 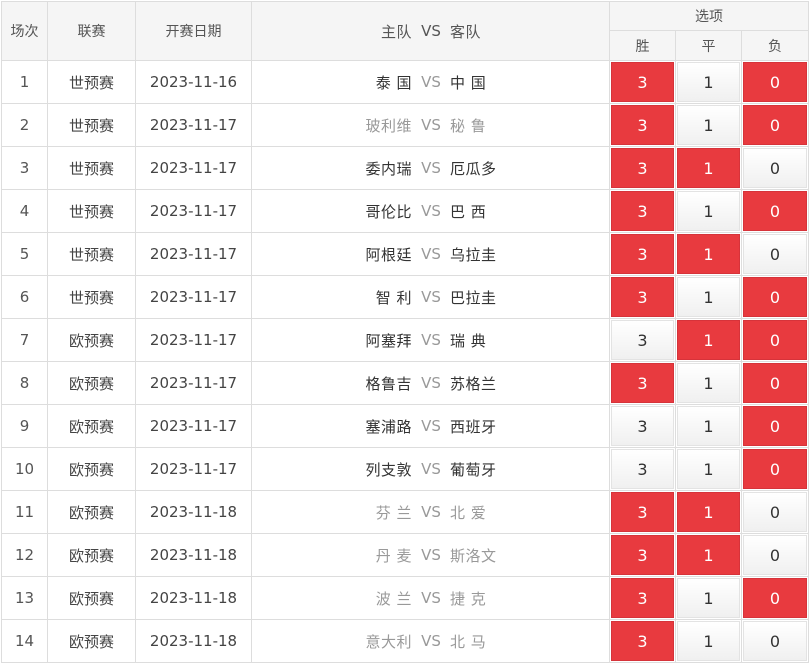 I want to click on header-options: 选项, so click(x=709, y=16).